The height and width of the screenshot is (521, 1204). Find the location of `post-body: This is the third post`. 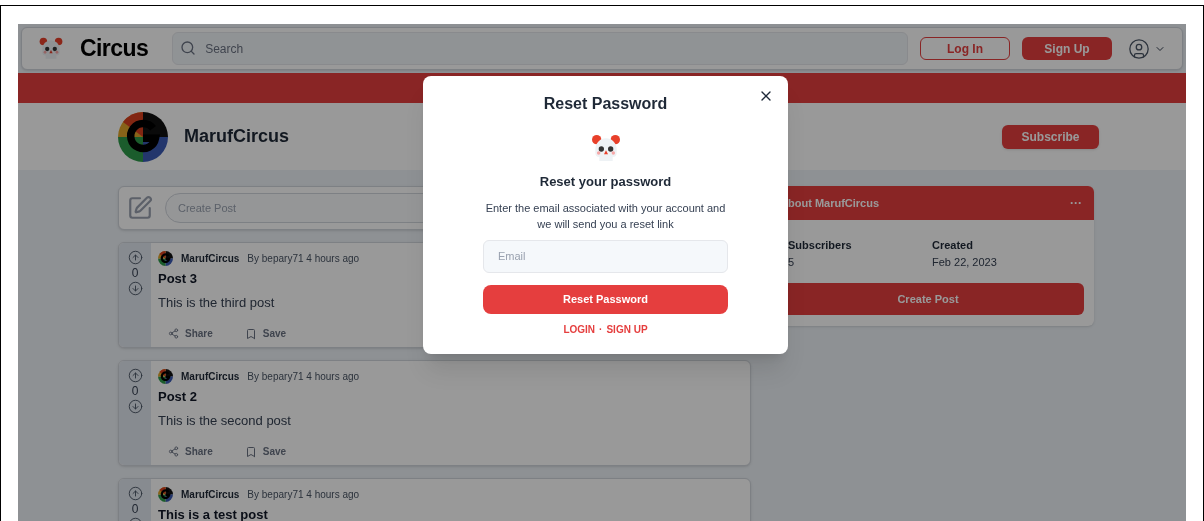

post-body: This is the third post is located at coordinates (216, 302).